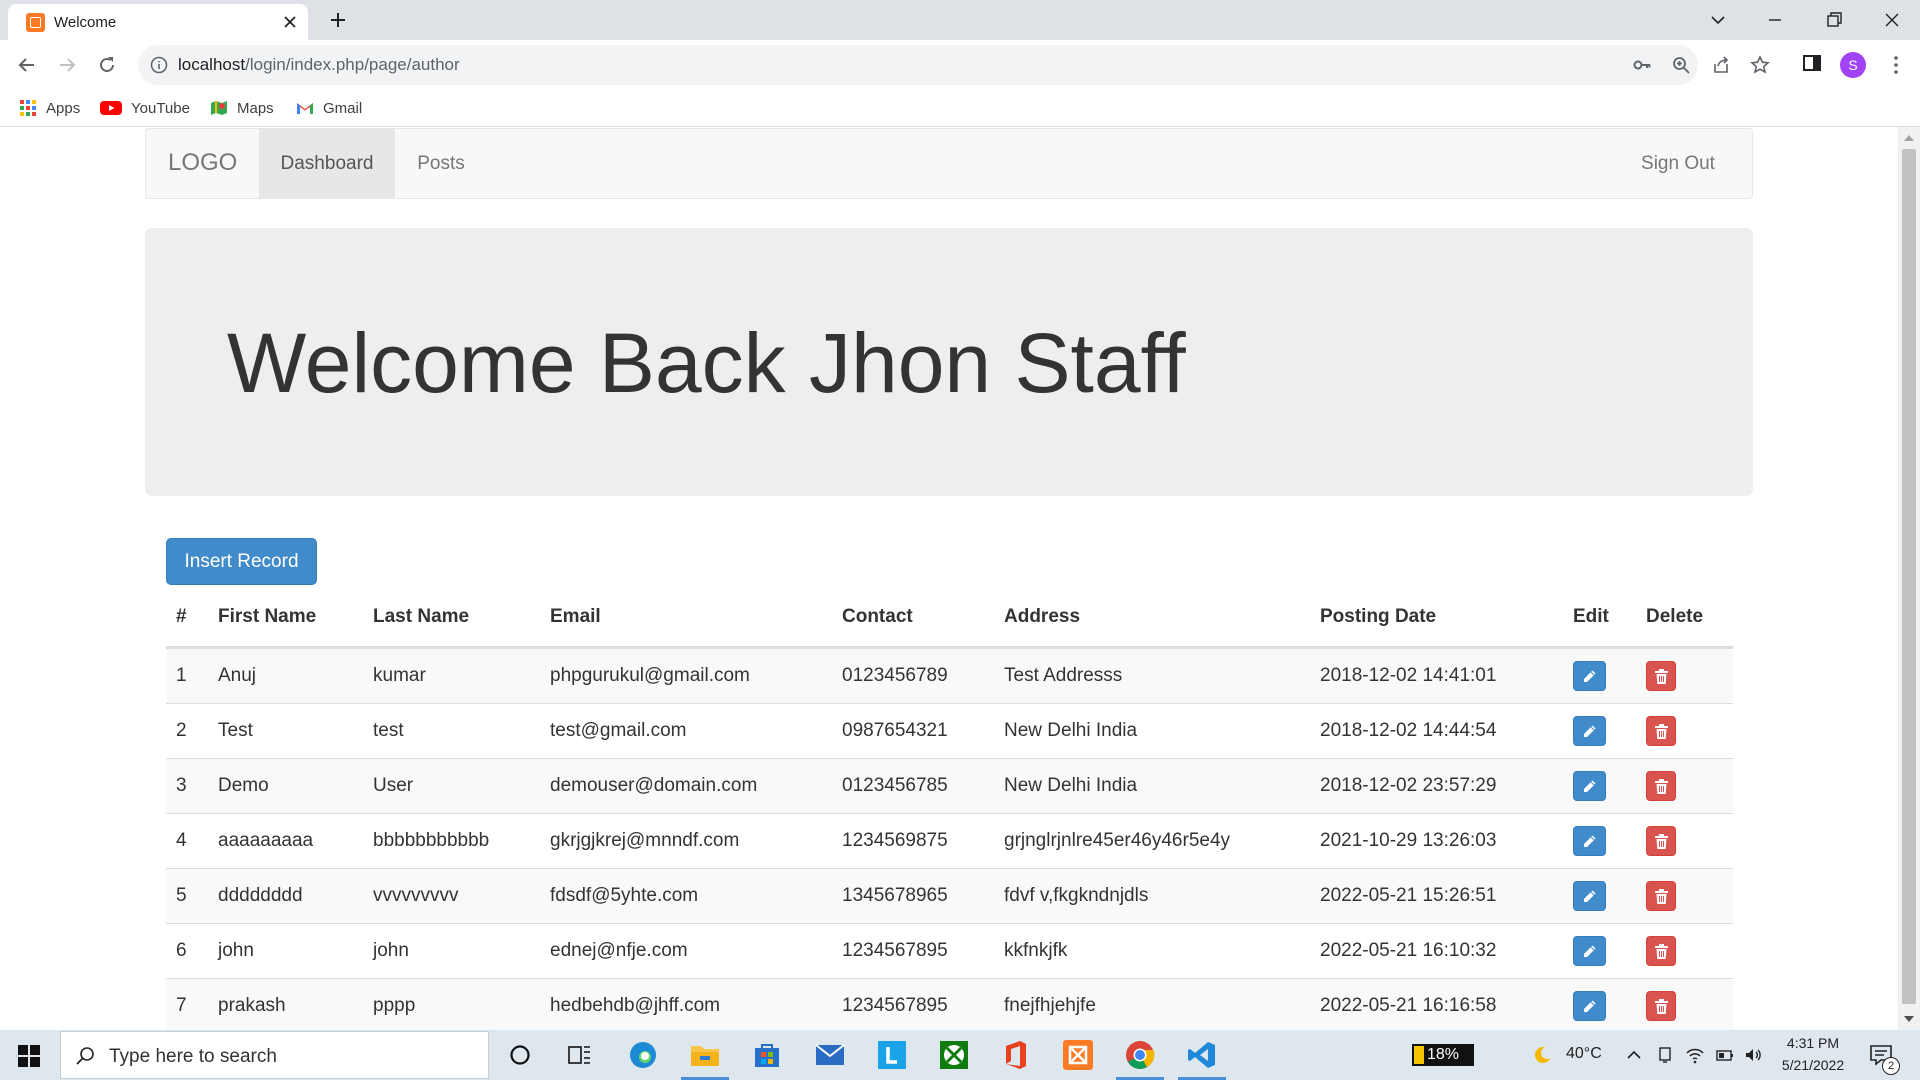 The height and width of the screenshot is (1080, 1920). I want to click on page-scrollbar, so click(1909, 578).